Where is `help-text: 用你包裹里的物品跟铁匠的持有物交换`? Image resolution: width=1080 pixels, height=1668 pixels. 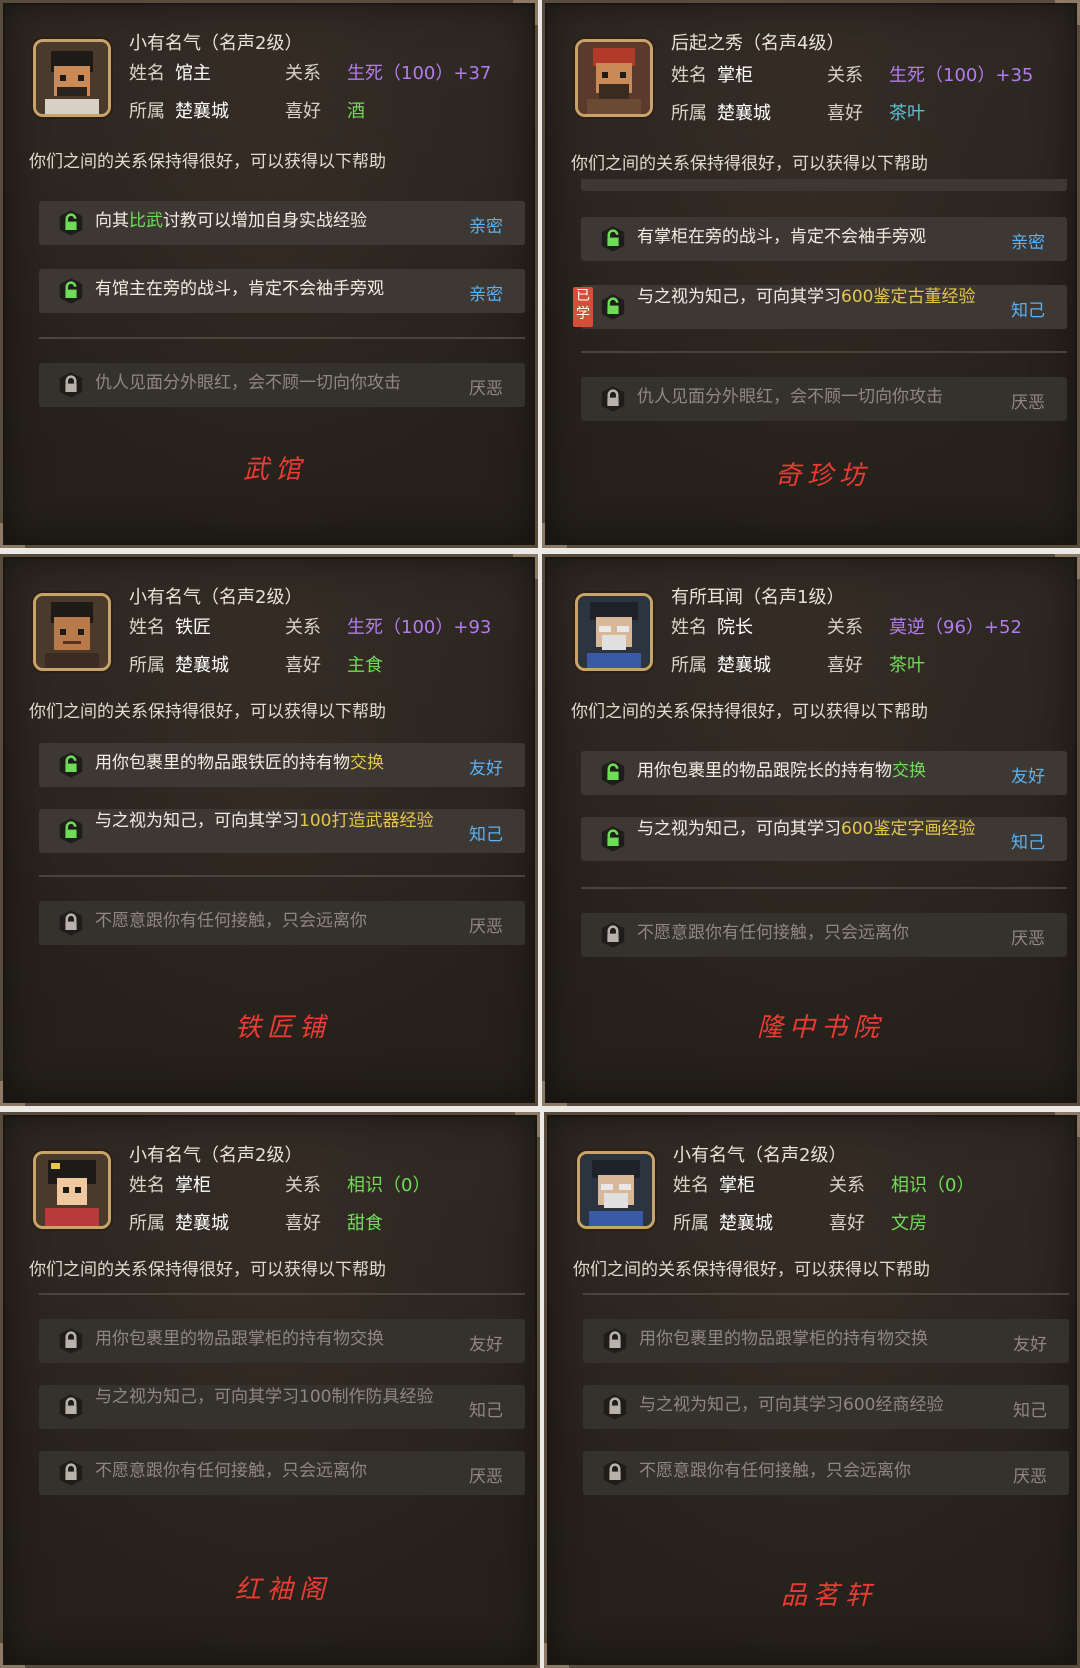
help-text: 用你包裹里的物品跟铁匠的持有物交换 is located at coordinates (239, 763).